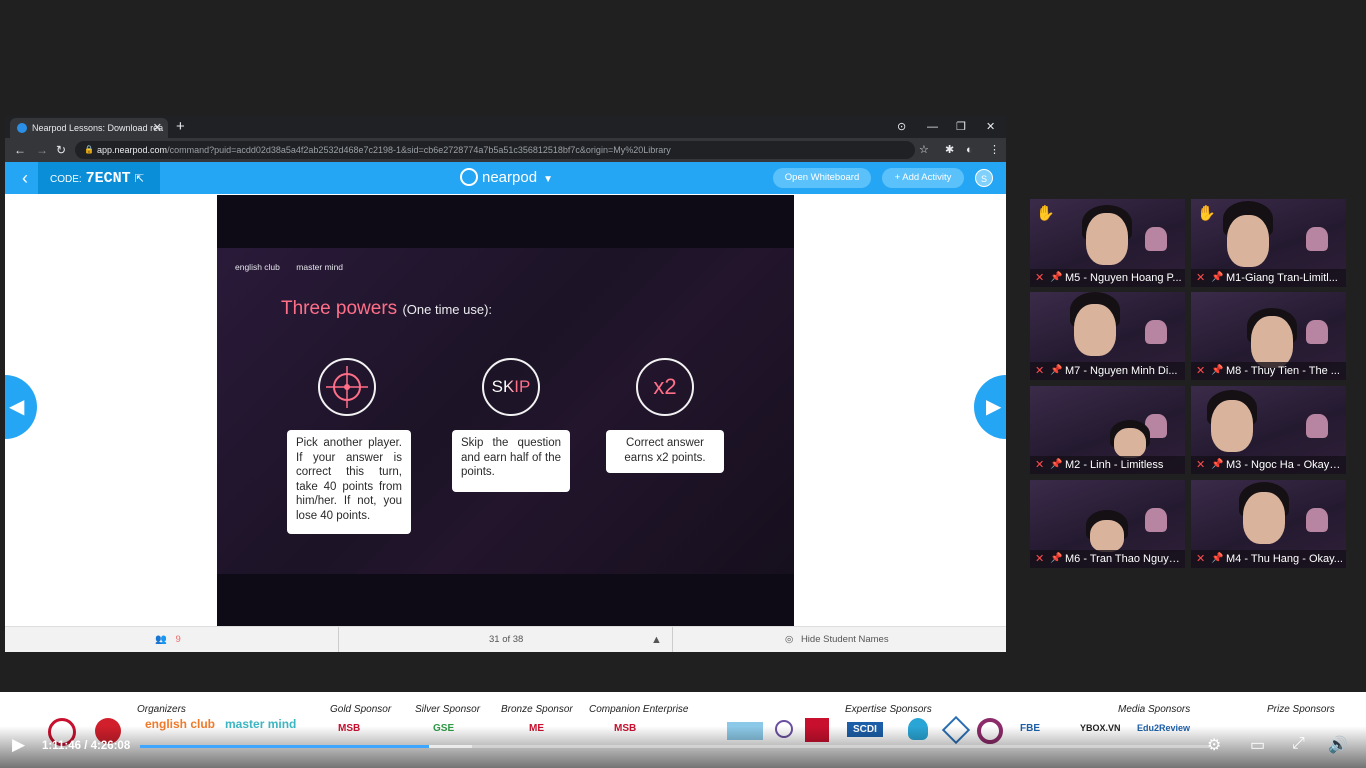  Describe the element at coordinates (665, 451) in the screenshot. I see `power-card-double: Correct answer earns x2 points.` at that location.